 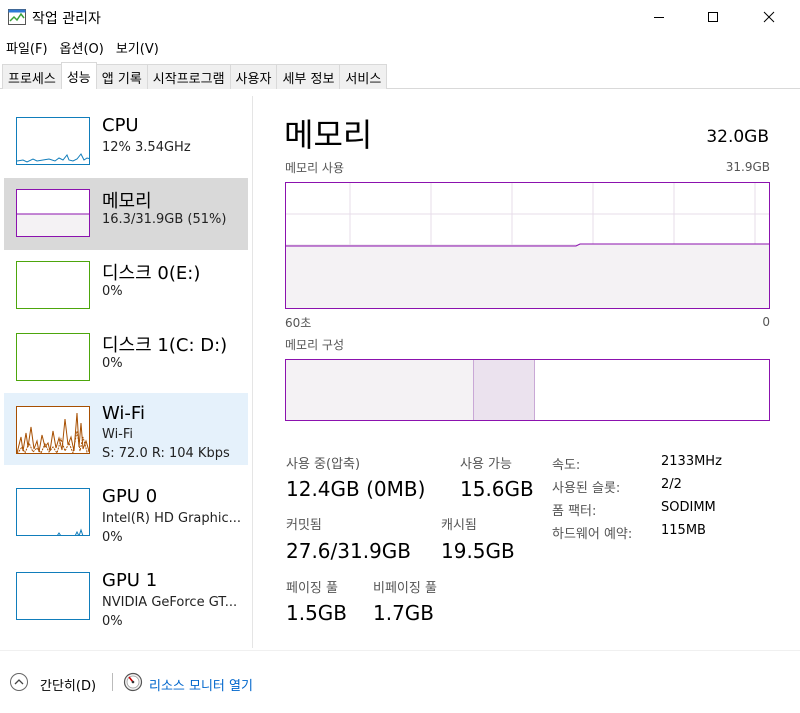 I want to click on memory-composition-bar, so click(x=527, y=390).